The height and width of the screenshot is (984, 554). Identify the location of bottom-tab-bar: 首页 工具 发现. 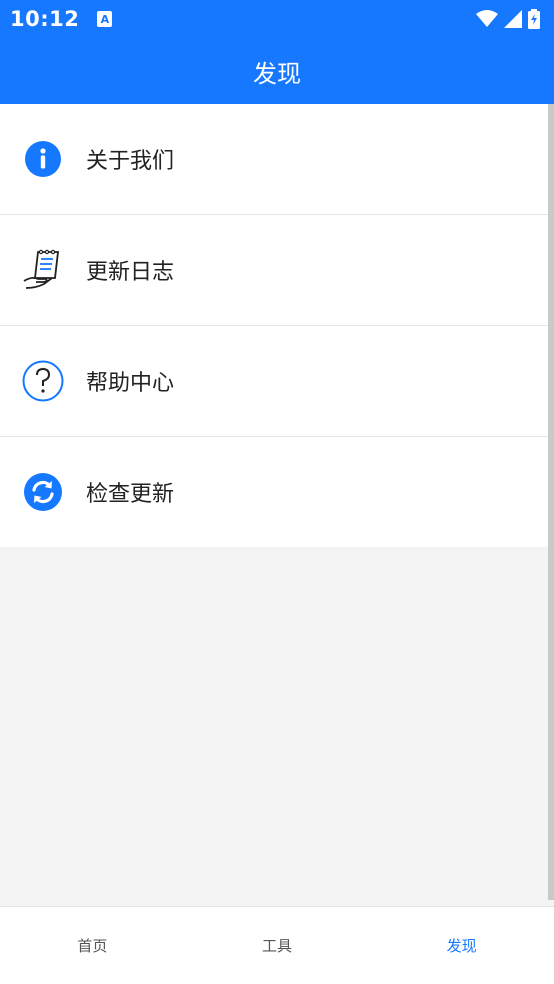
(277, 945).